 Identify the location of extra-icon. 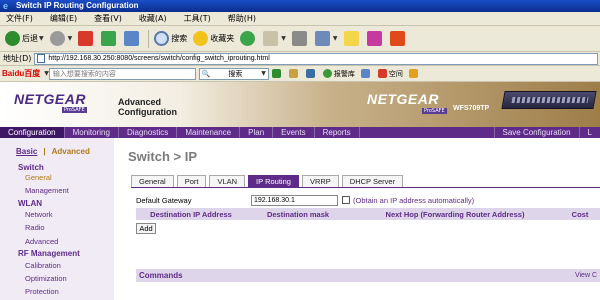
(413, 73).